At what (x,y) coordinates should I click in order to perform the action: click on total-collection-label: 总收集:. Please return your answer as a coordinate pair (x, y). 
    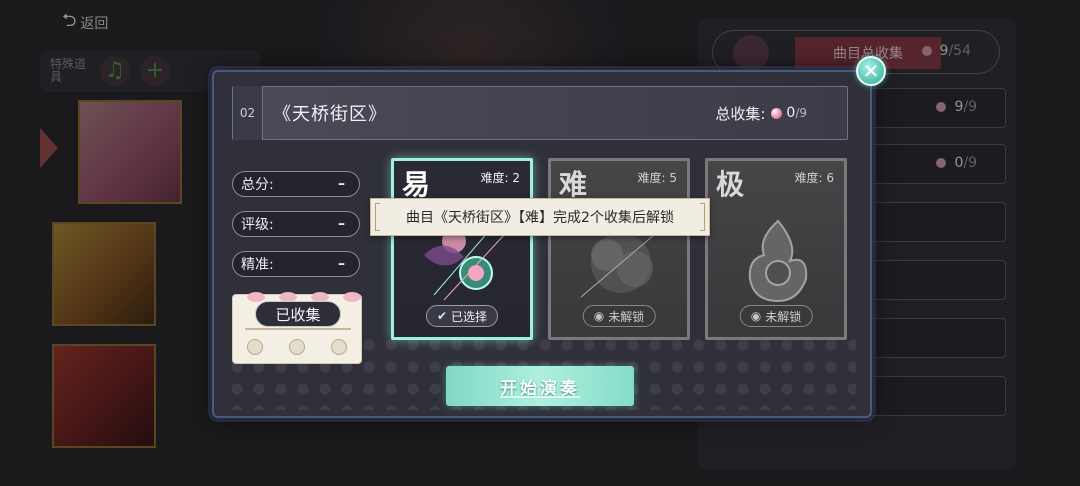
    Looking at the image, I should click on (740, 113).